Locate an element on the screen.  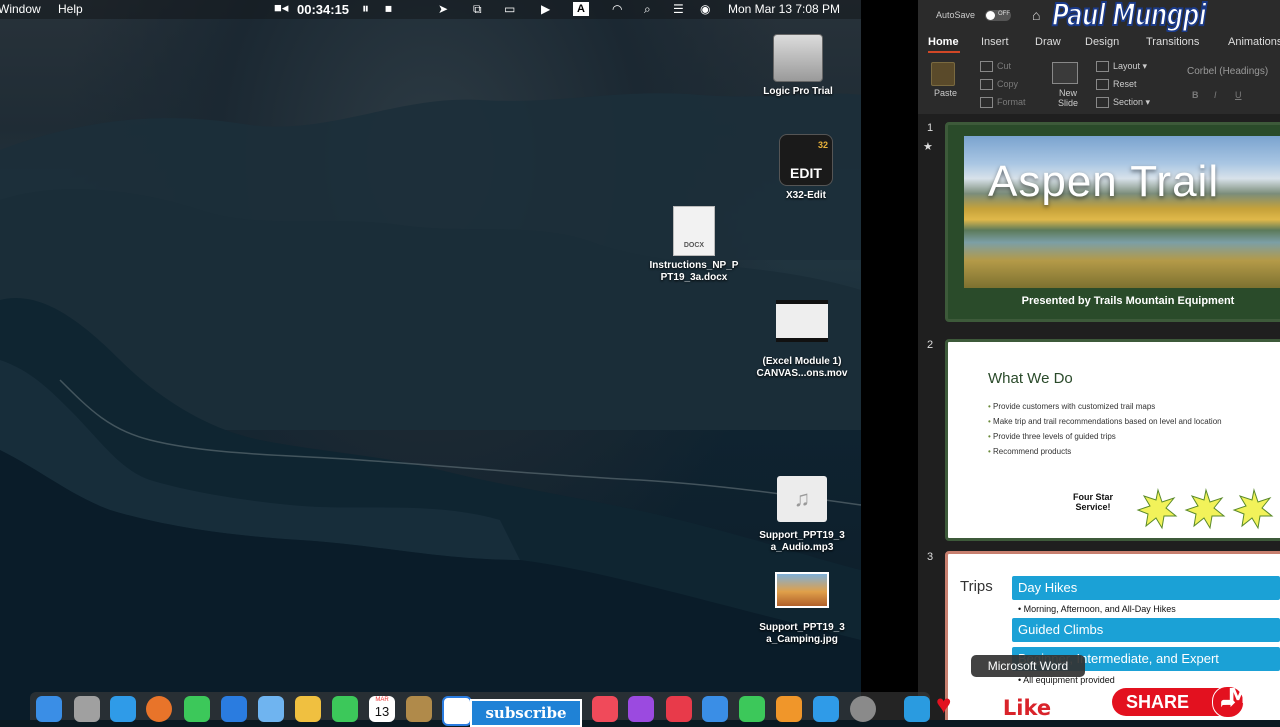
tab-animations: Animations is located at coordinates (1254, 42).